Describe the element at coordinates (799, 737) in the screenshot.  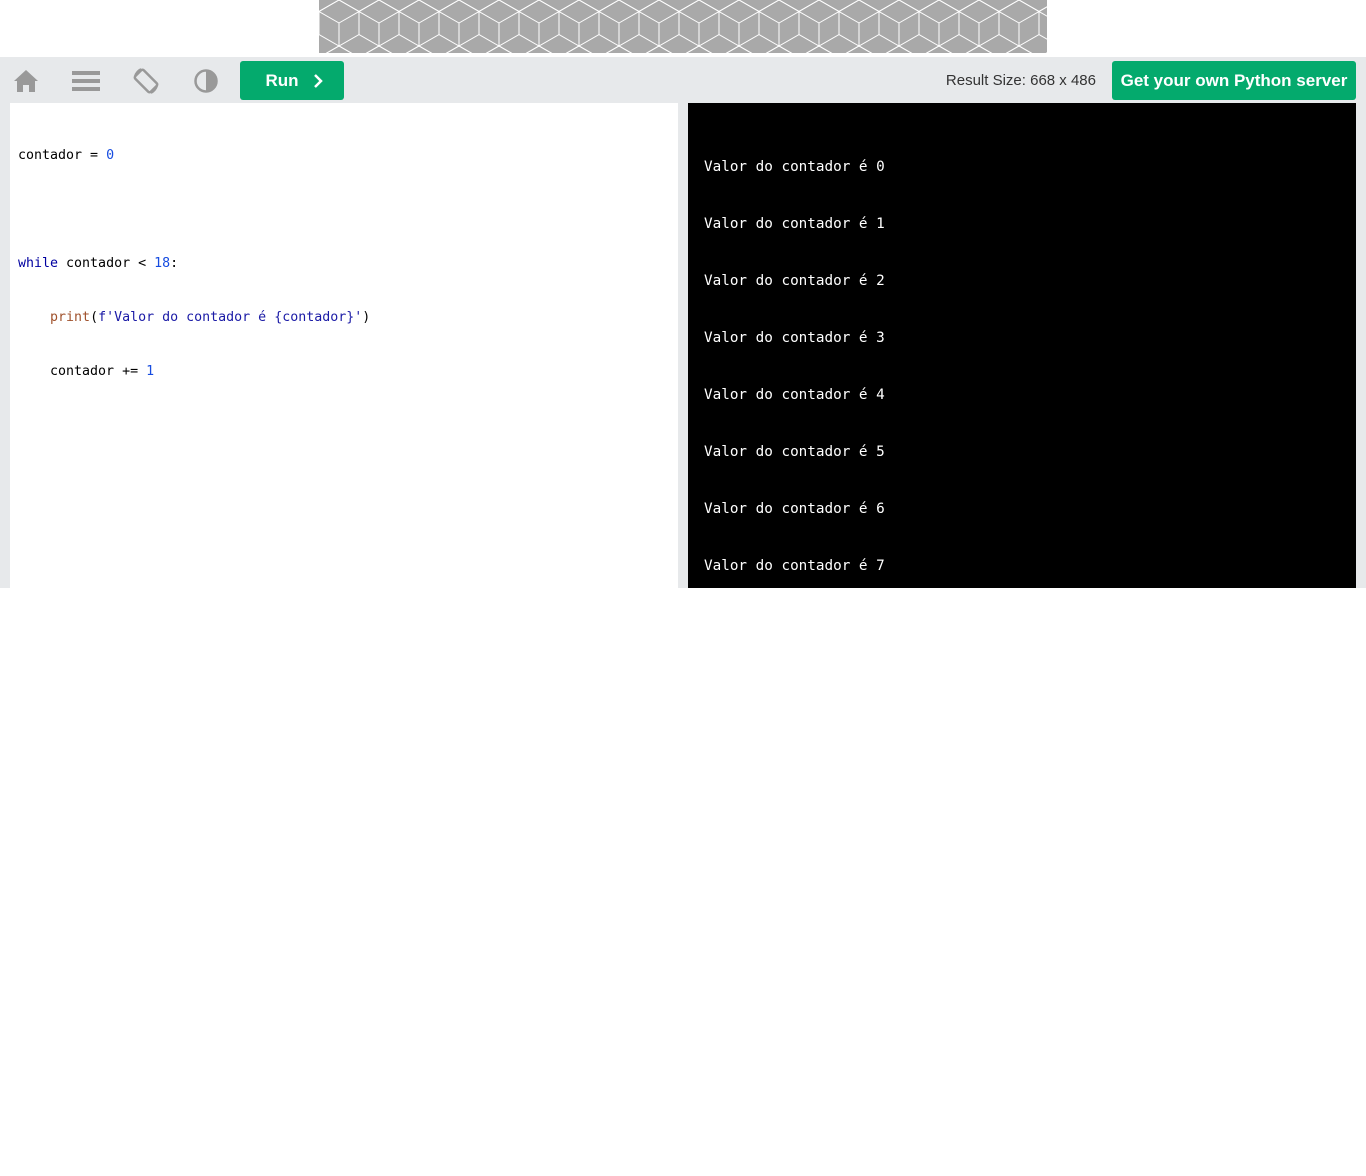
I see `output-line: Valor do contador é 10` at that location.